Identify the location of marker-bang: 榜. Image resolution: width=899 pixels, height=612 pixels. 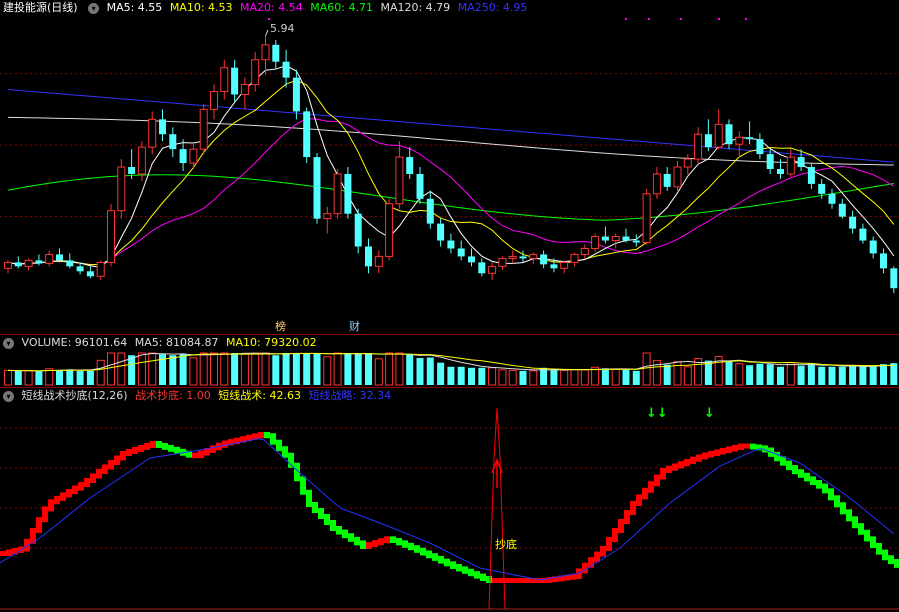
(280, 326).